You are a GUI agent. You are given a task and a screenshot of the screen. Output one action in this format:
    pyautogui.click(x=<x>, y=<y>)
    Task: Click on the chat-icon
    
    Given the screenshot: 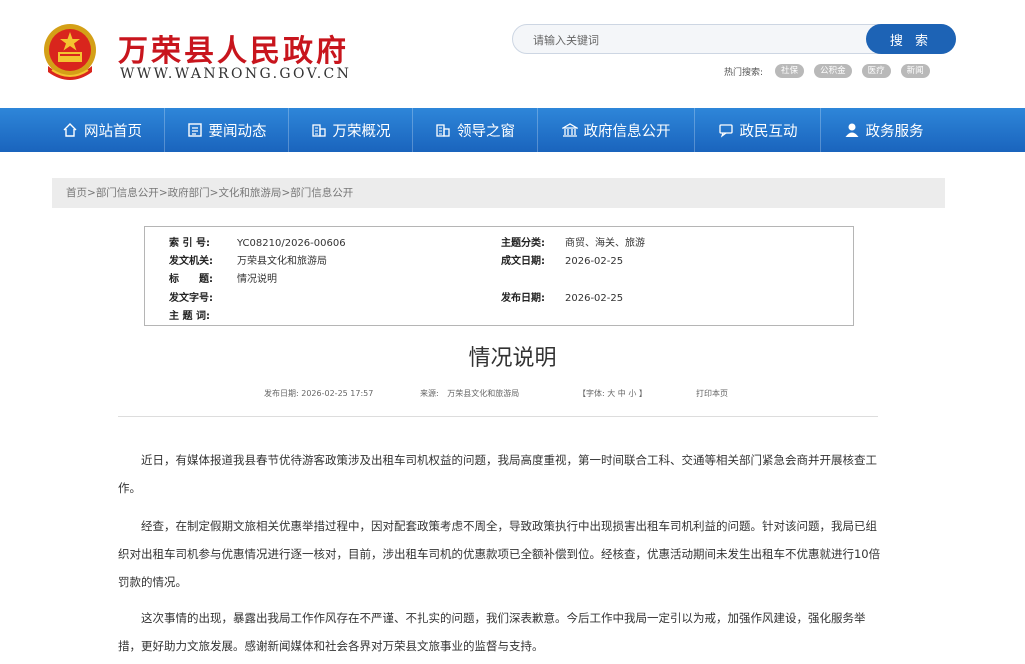 What is the action you would take?
    pyautogui.click(x=725, y=131)
    